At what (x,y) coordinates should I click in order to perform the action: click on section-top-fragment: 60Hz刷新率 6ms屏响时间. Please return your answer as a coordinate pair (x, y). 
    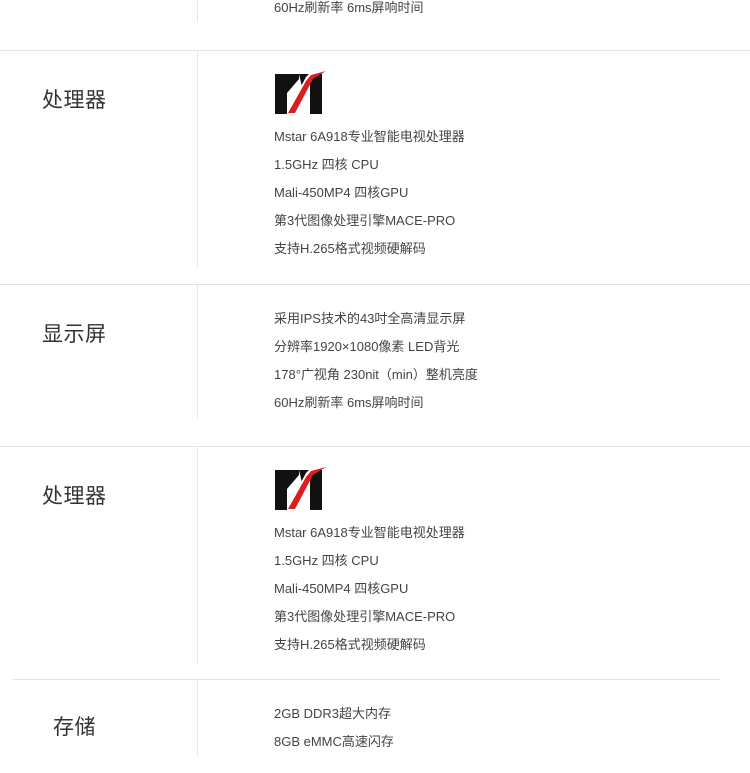
    Looking at the image, I should click on (375, 25).